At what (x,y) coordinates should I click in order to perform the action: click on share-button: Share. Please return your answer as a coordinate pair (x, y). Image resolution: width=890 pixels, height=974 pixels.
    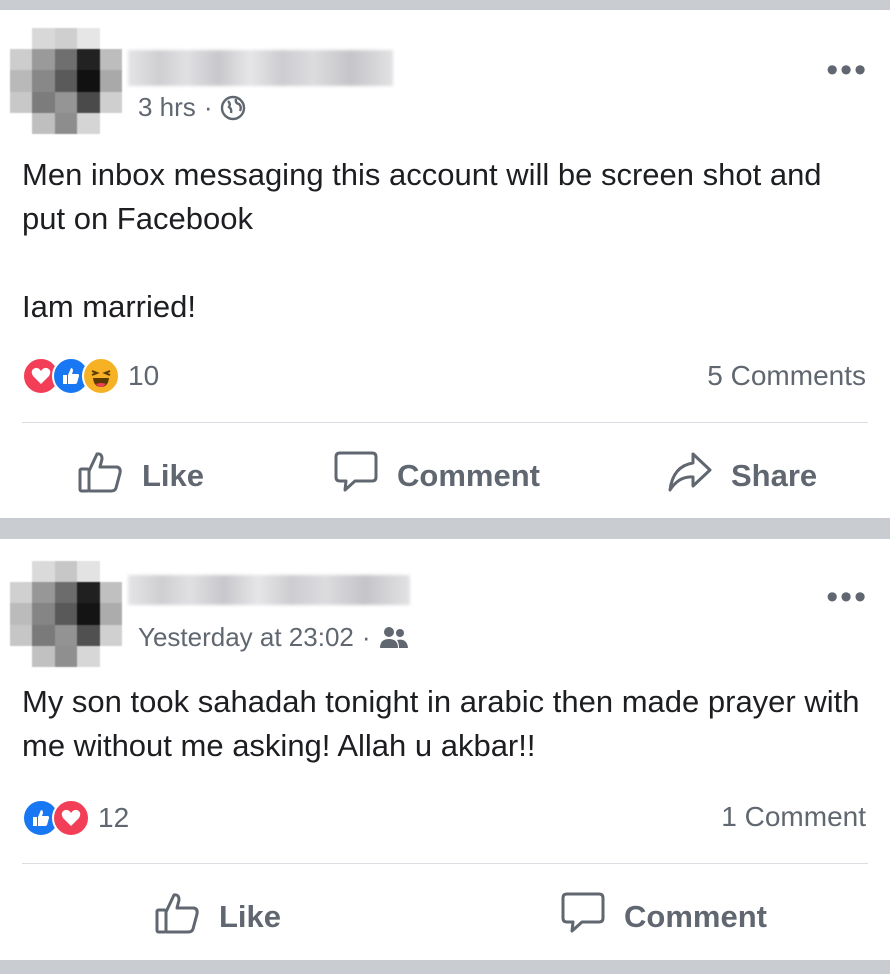
    Looking at the image, I should click on (742, 476).